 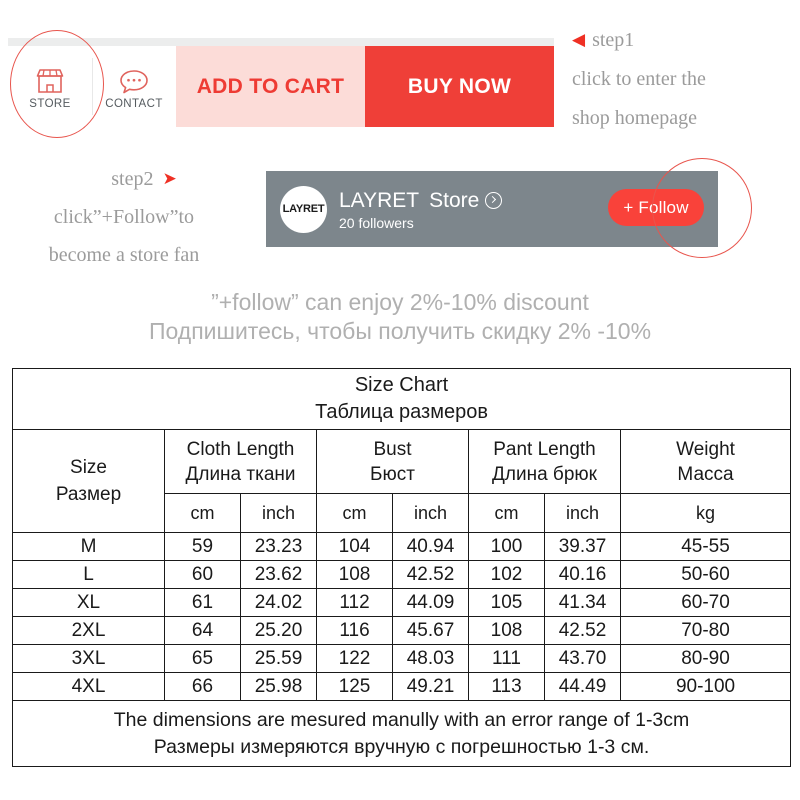 I want to click on discount-line-en: ”+follow” can enjoy 2%-10% discount, so click(x=400, y=302).